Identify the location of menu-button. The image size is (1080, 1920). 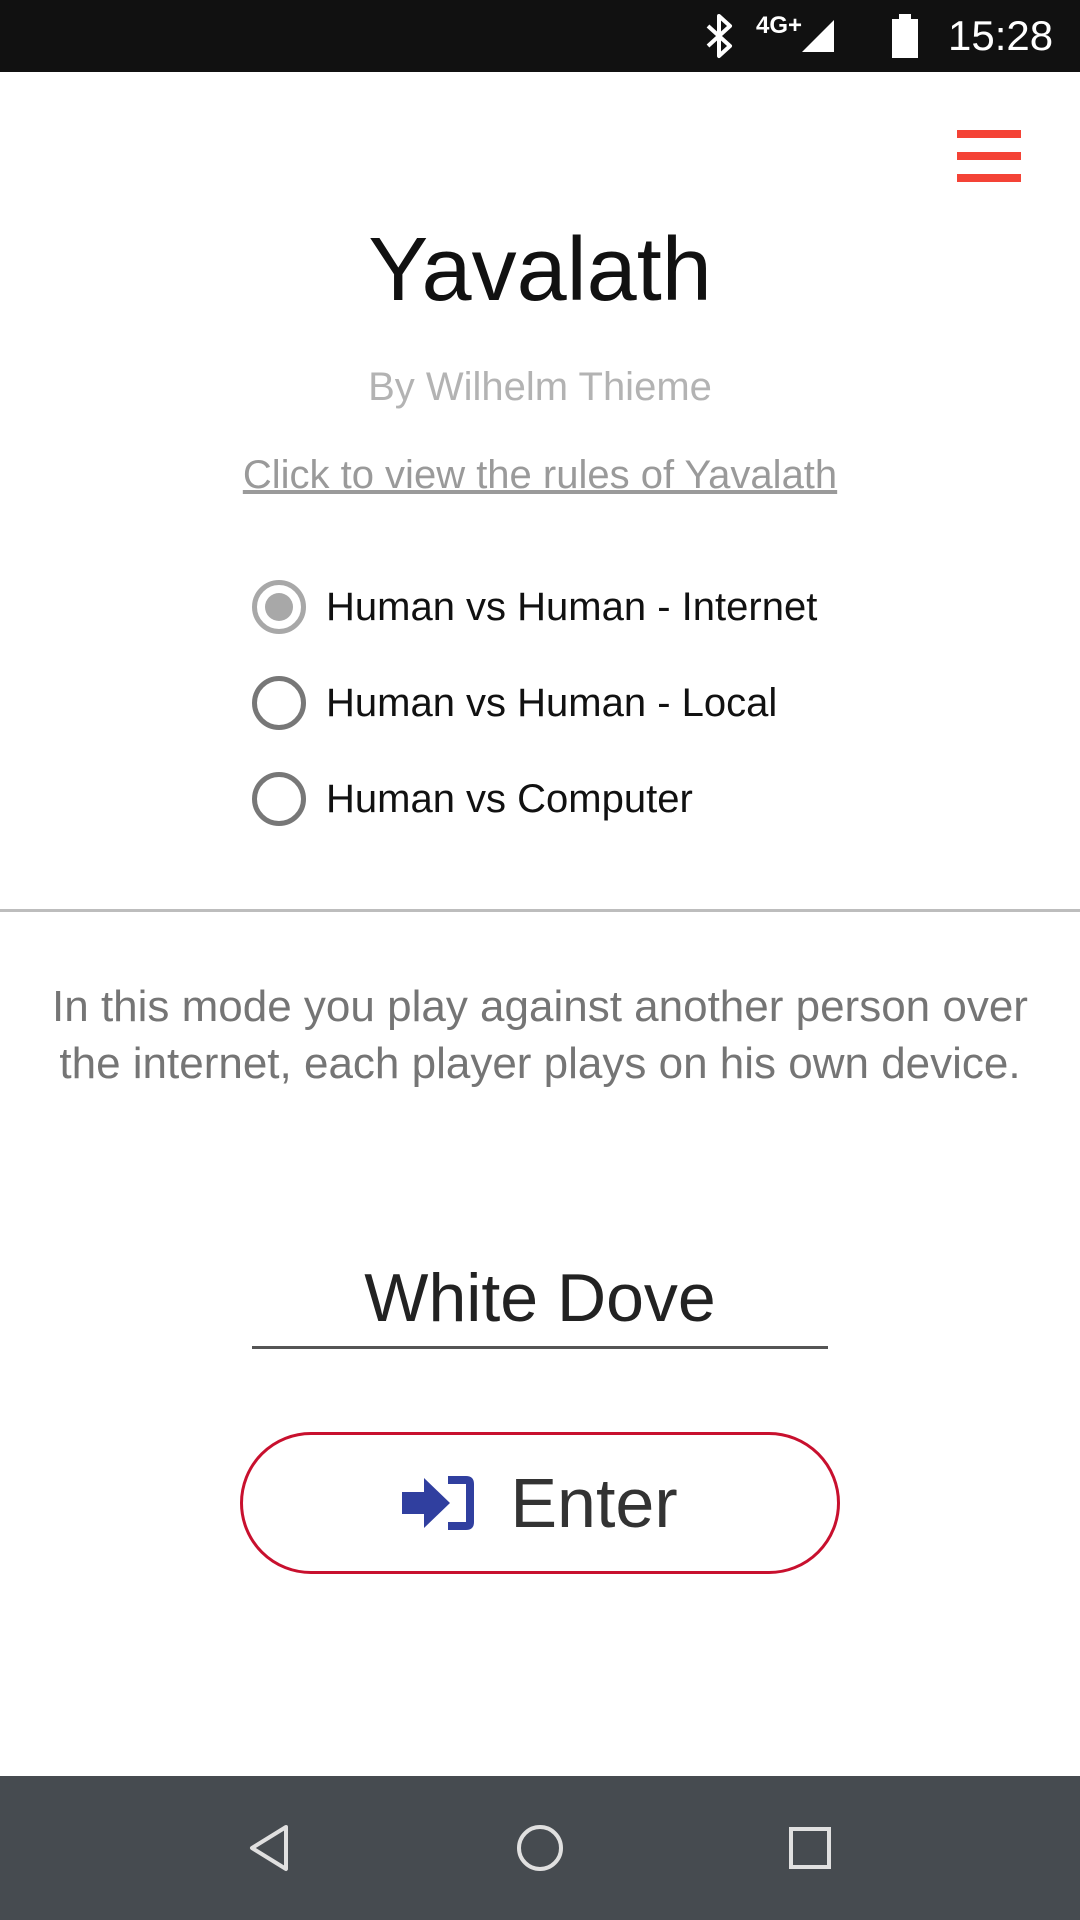
(989, 156).